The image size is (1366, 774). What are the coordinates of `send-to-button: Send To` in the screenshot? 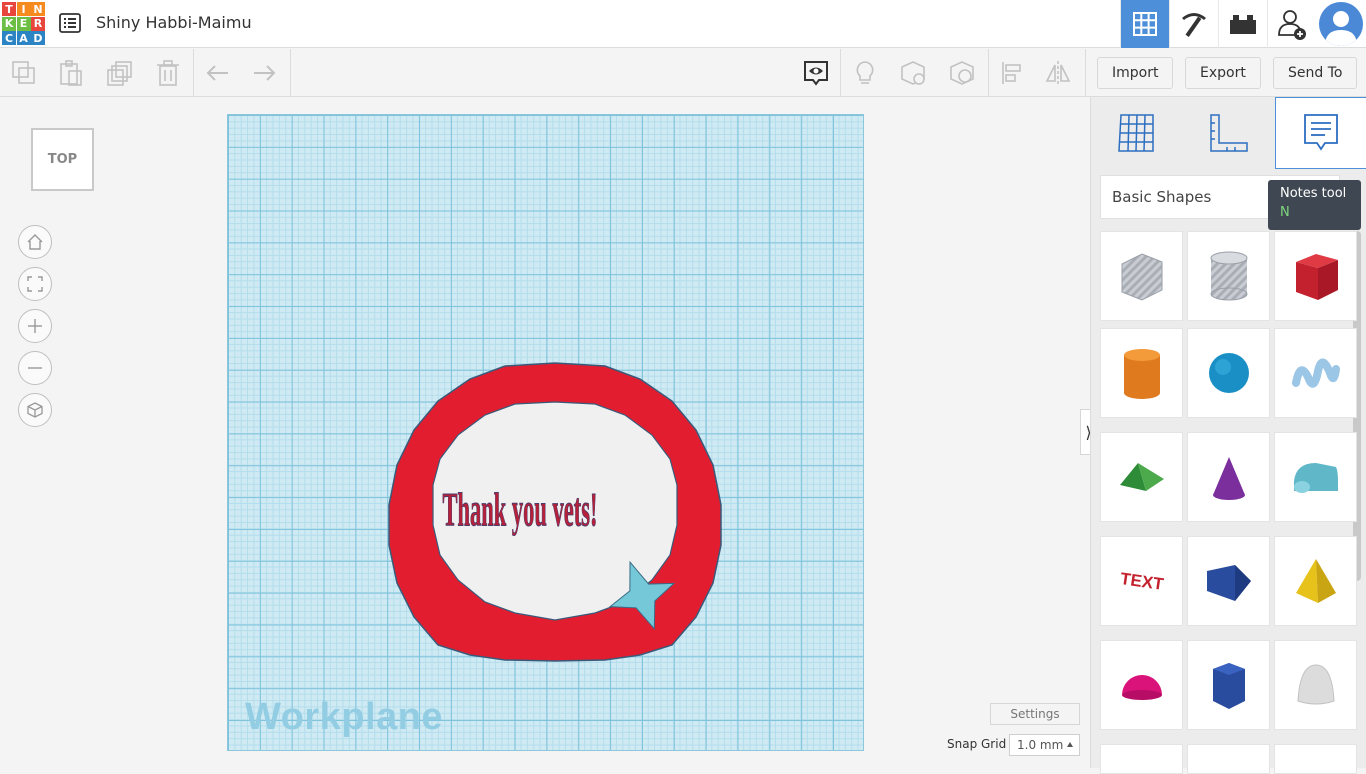 It's located at (1315, 73).